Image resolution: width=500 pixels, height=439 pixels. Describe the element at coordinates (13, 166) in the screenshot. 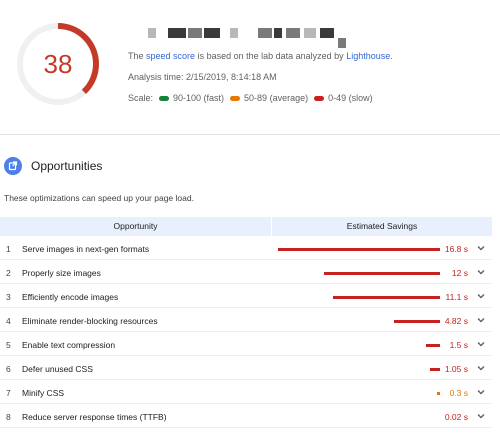

I see `opportunities-icon` at that location.